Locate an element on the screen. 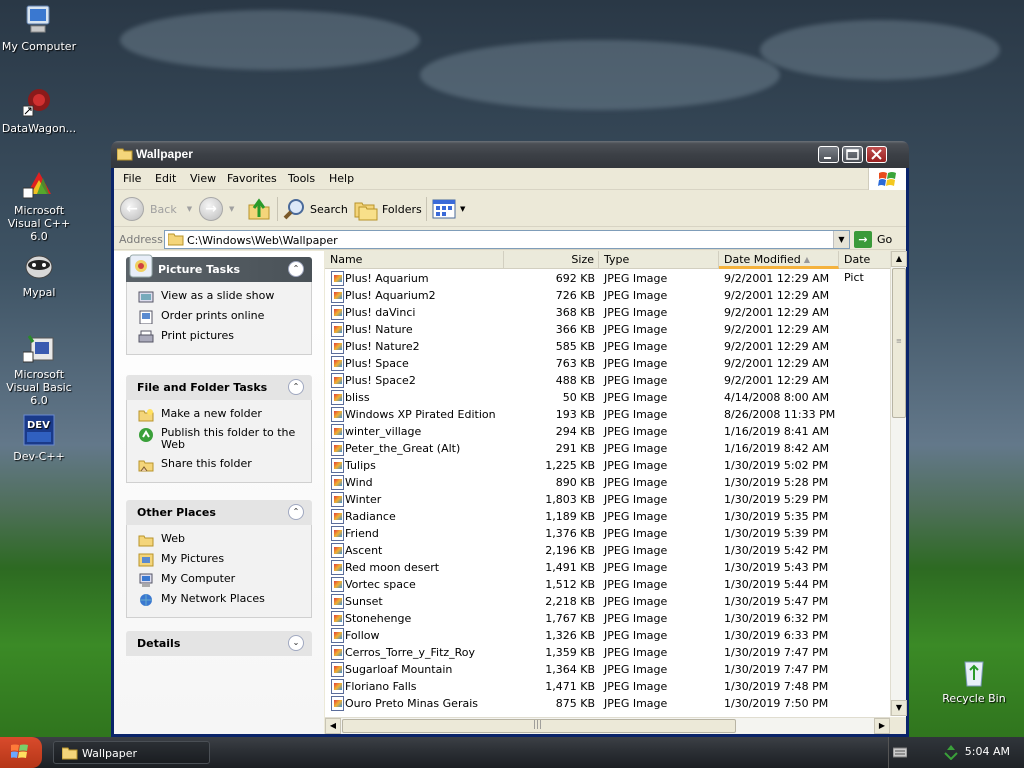 The height and width of the screenshot is (768, 1024). details-header: Details ⌄ is located at coordinates (219, 643).